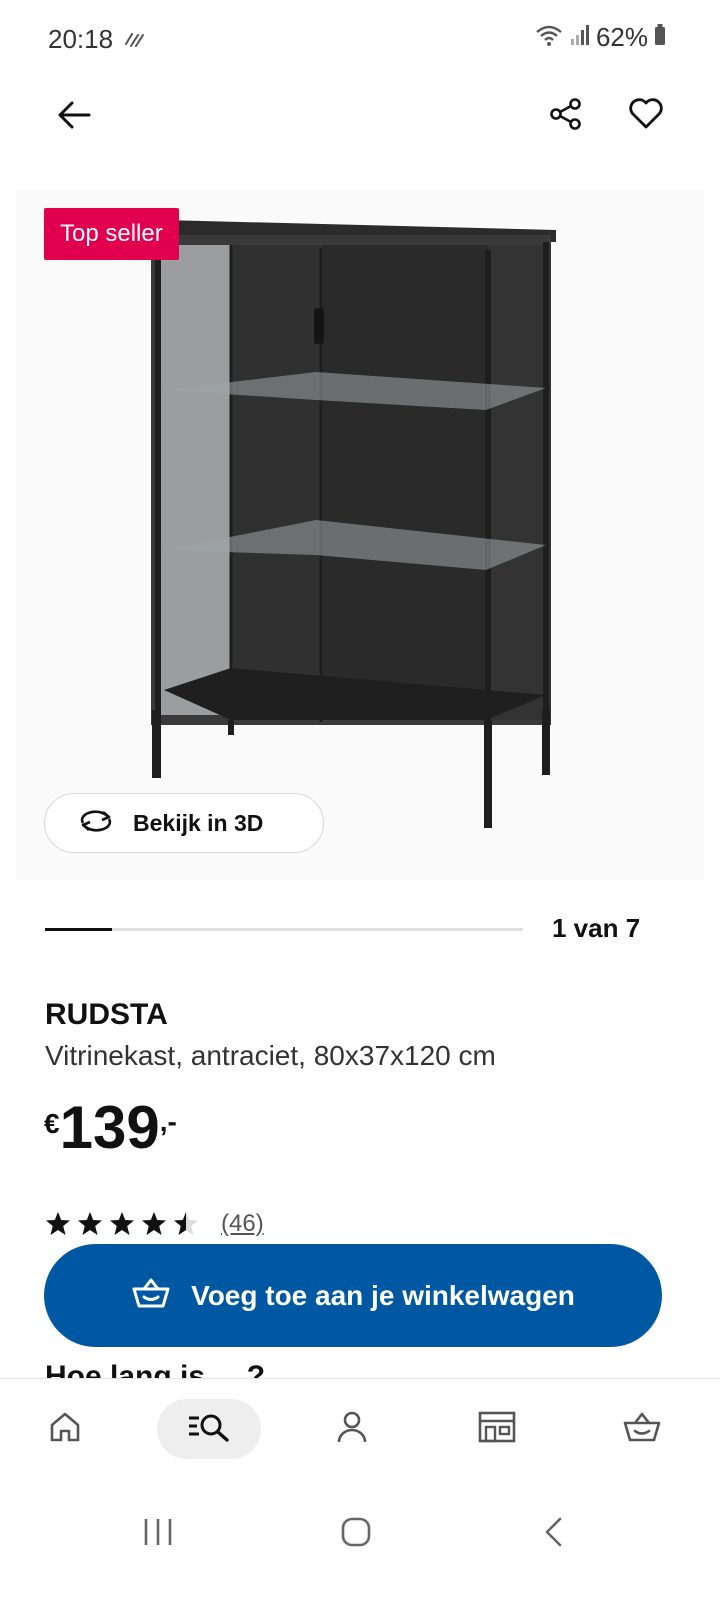 This screenshot has width=720, height=1600. Describe the element at coordinates (660, 37) in the screenshot. I see `battery-icon` at that location.